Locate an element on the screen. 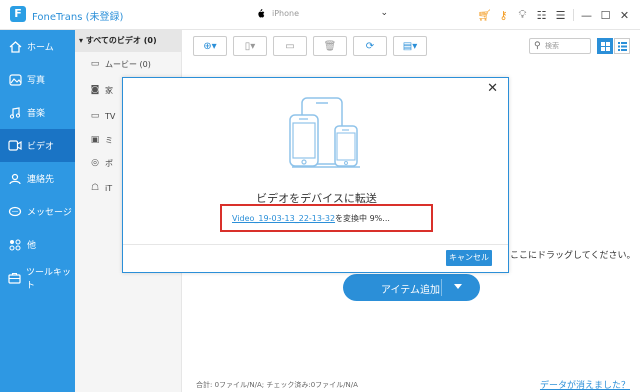  sidebar-item-video: ビデオ is located at coordinates (37, 145).